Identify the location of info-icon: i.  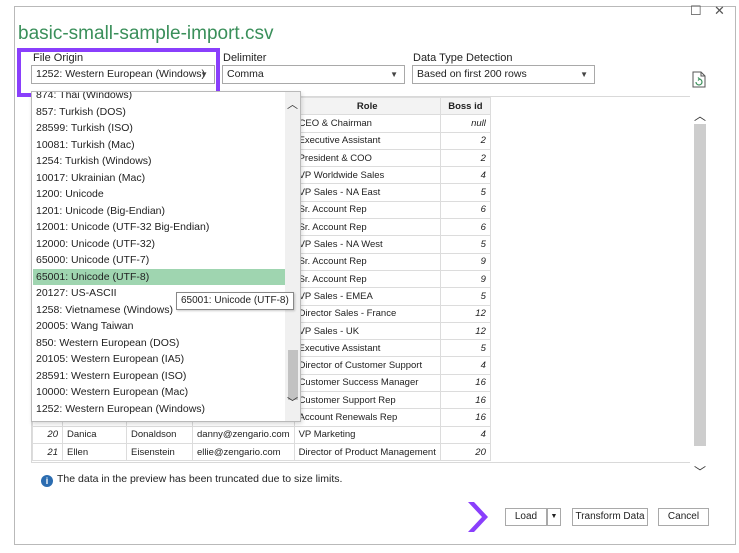
(47, 481).